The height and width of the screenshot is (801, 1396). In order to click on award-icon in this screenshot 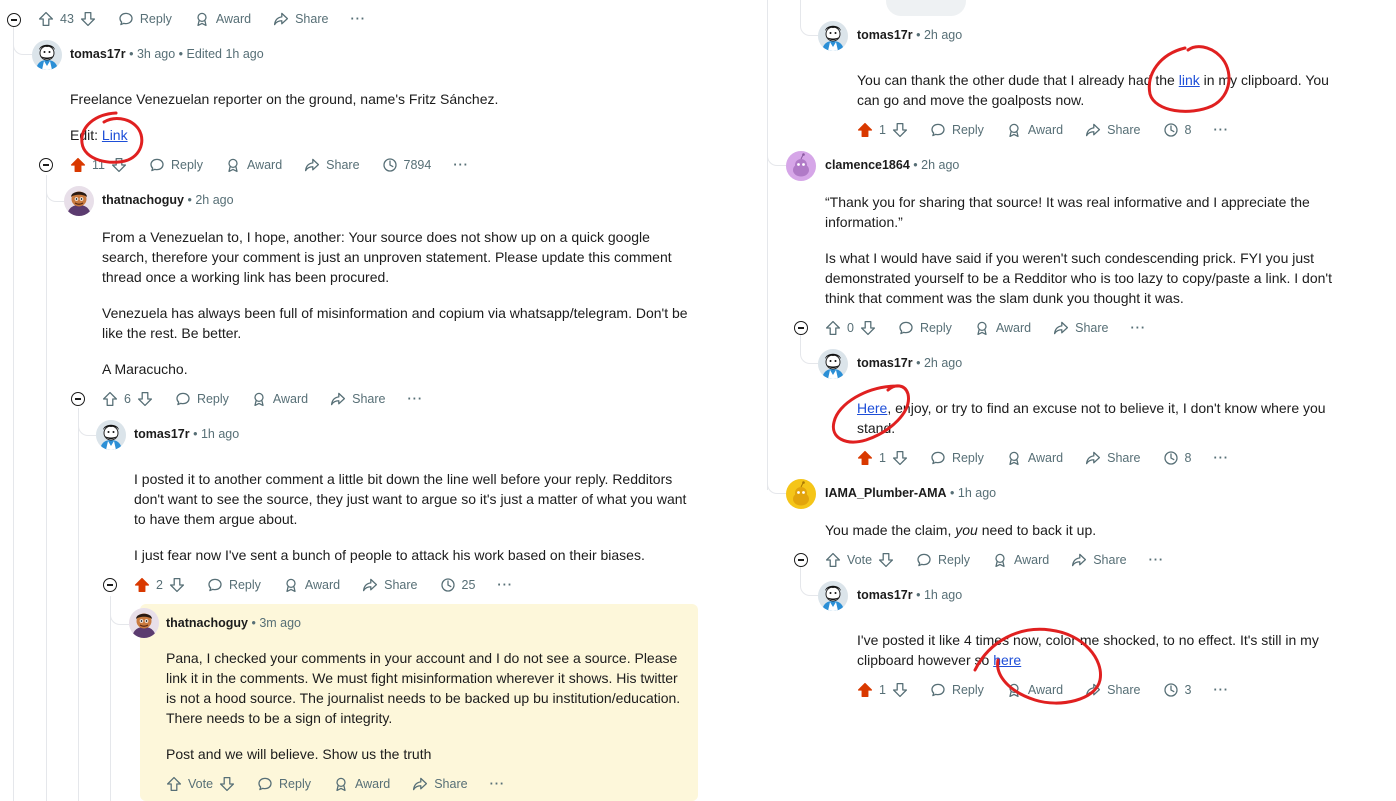, I will do `click(341, 784)`.